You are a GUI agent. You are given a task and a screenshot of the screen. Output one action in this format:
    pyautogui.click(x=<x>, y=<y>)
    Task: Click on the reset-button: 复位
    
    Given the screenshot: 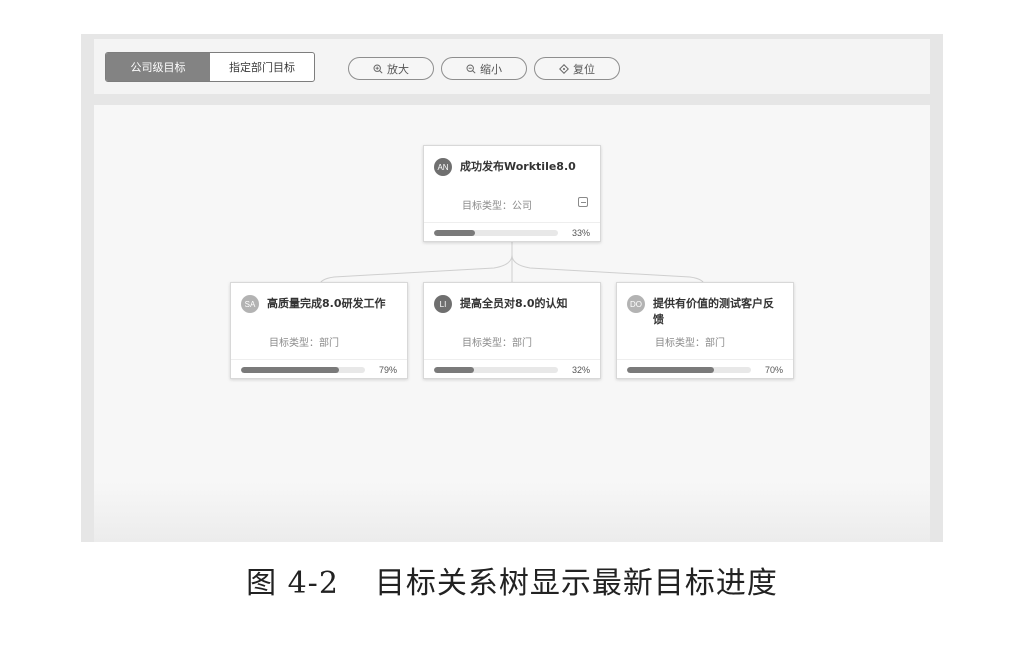 What is the action you would take?
    pyautogui.click(x=577, y=68)
    